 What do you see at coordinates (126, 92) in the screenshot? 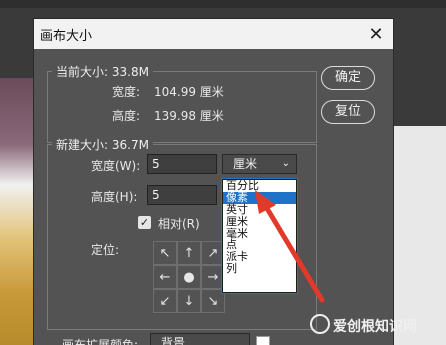
I see `current-width-label: 宽度:` at bounding box center [126, 92].